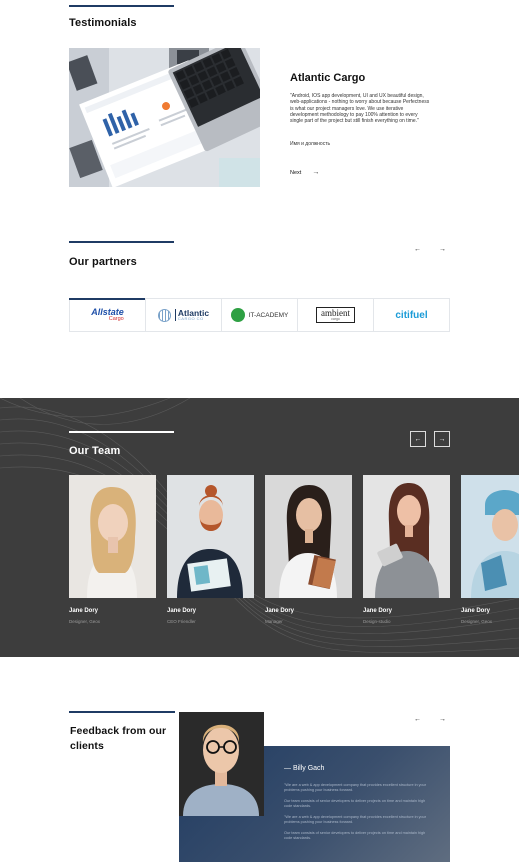 This screenshot has height=864, width=519. I want to click on team-prev-button: ←, so click(418, 439).